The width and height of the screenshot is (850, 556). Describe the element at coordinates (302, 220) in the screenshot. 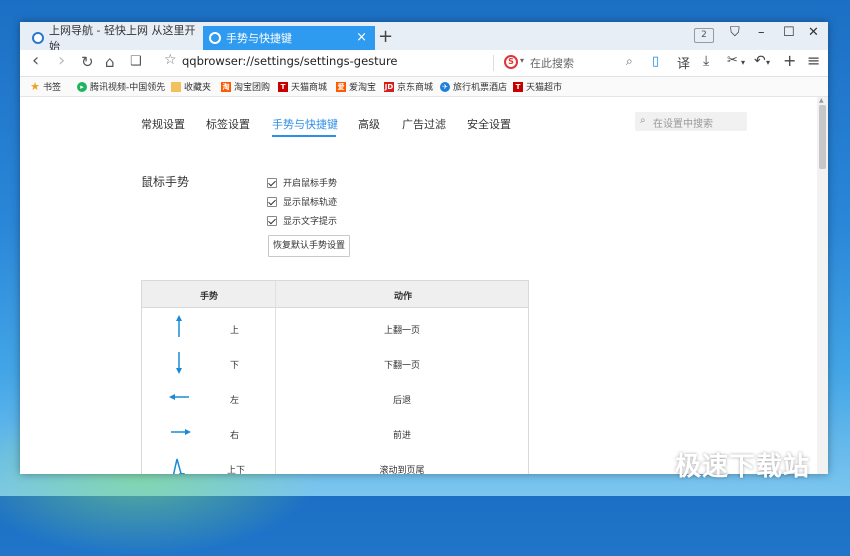

I see `checkbox-show-hint: 显示文字提示` at that location.